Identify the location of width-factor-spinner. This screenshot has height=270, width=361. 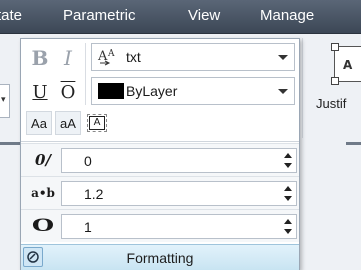
(288, 226).